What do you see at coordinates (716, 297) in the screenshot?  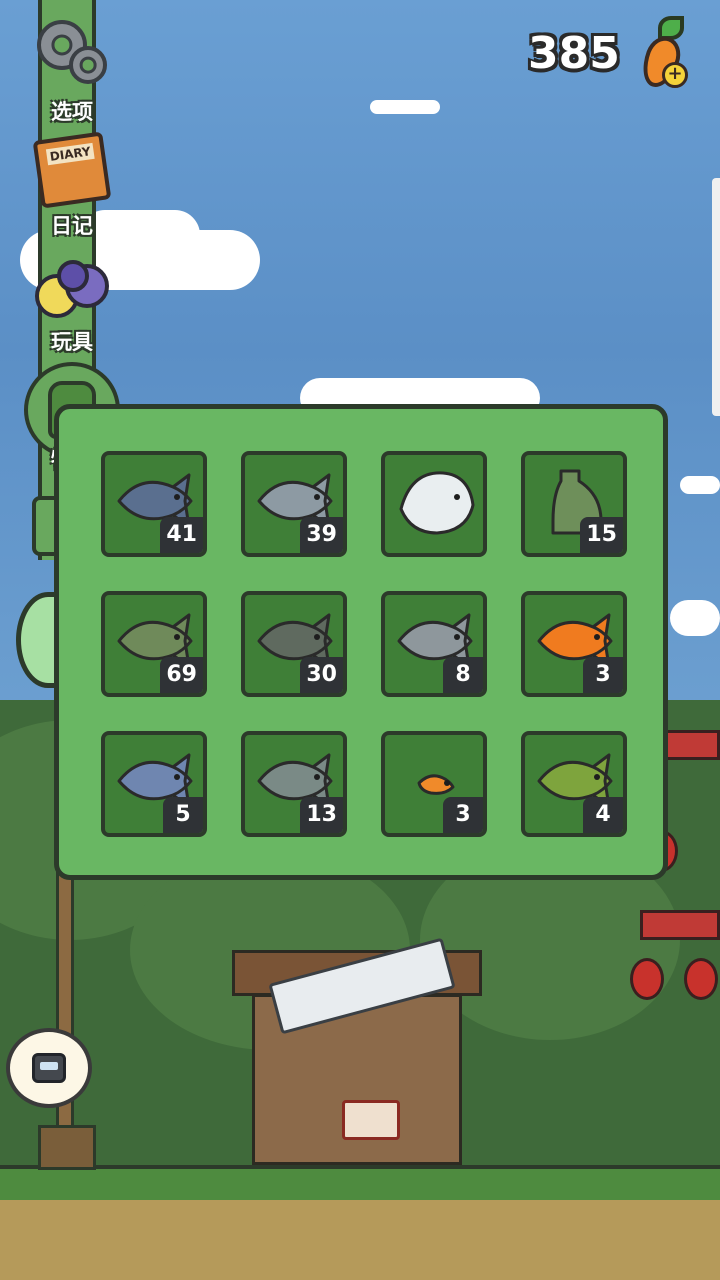 I see `scroll-handle` at bounding box center [716, 297].